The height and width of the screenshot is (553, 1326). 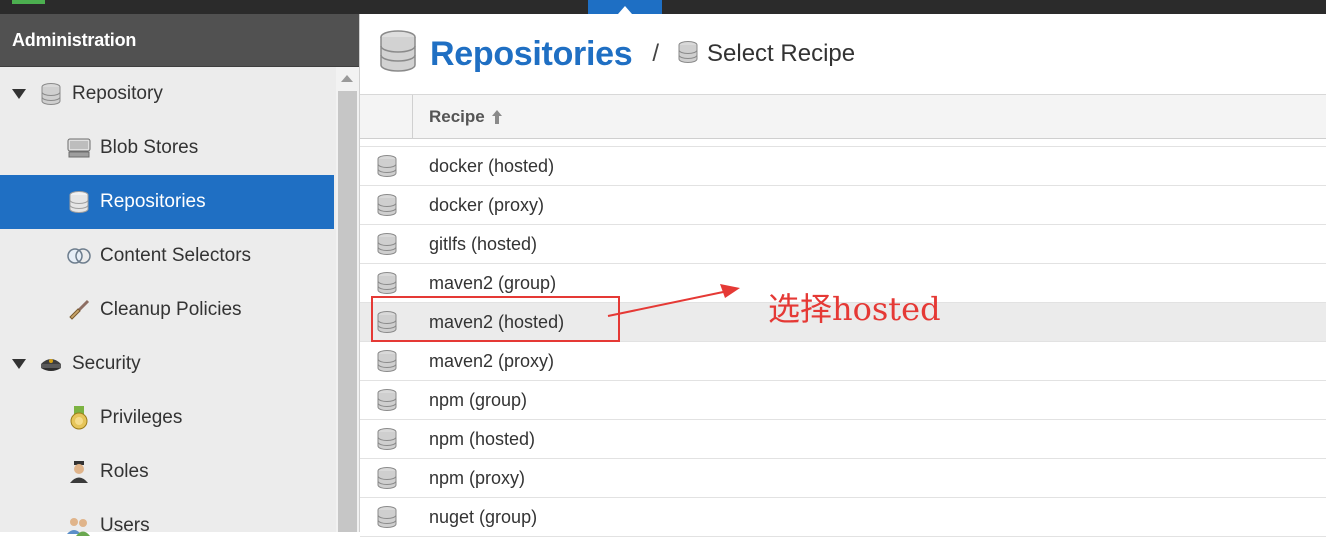 What do you see at coordinates (492, 165) in the screenshot?
I see `recipe-name: docker (hosted)` at bounding box center [492, 165].